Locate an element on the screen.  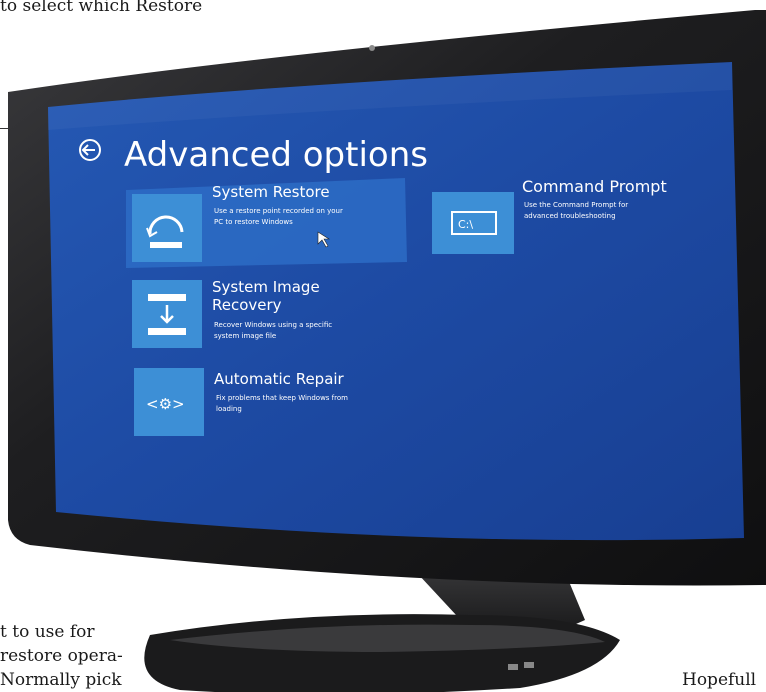
screen-title: Advanced options is located at coordinates (276, 155).